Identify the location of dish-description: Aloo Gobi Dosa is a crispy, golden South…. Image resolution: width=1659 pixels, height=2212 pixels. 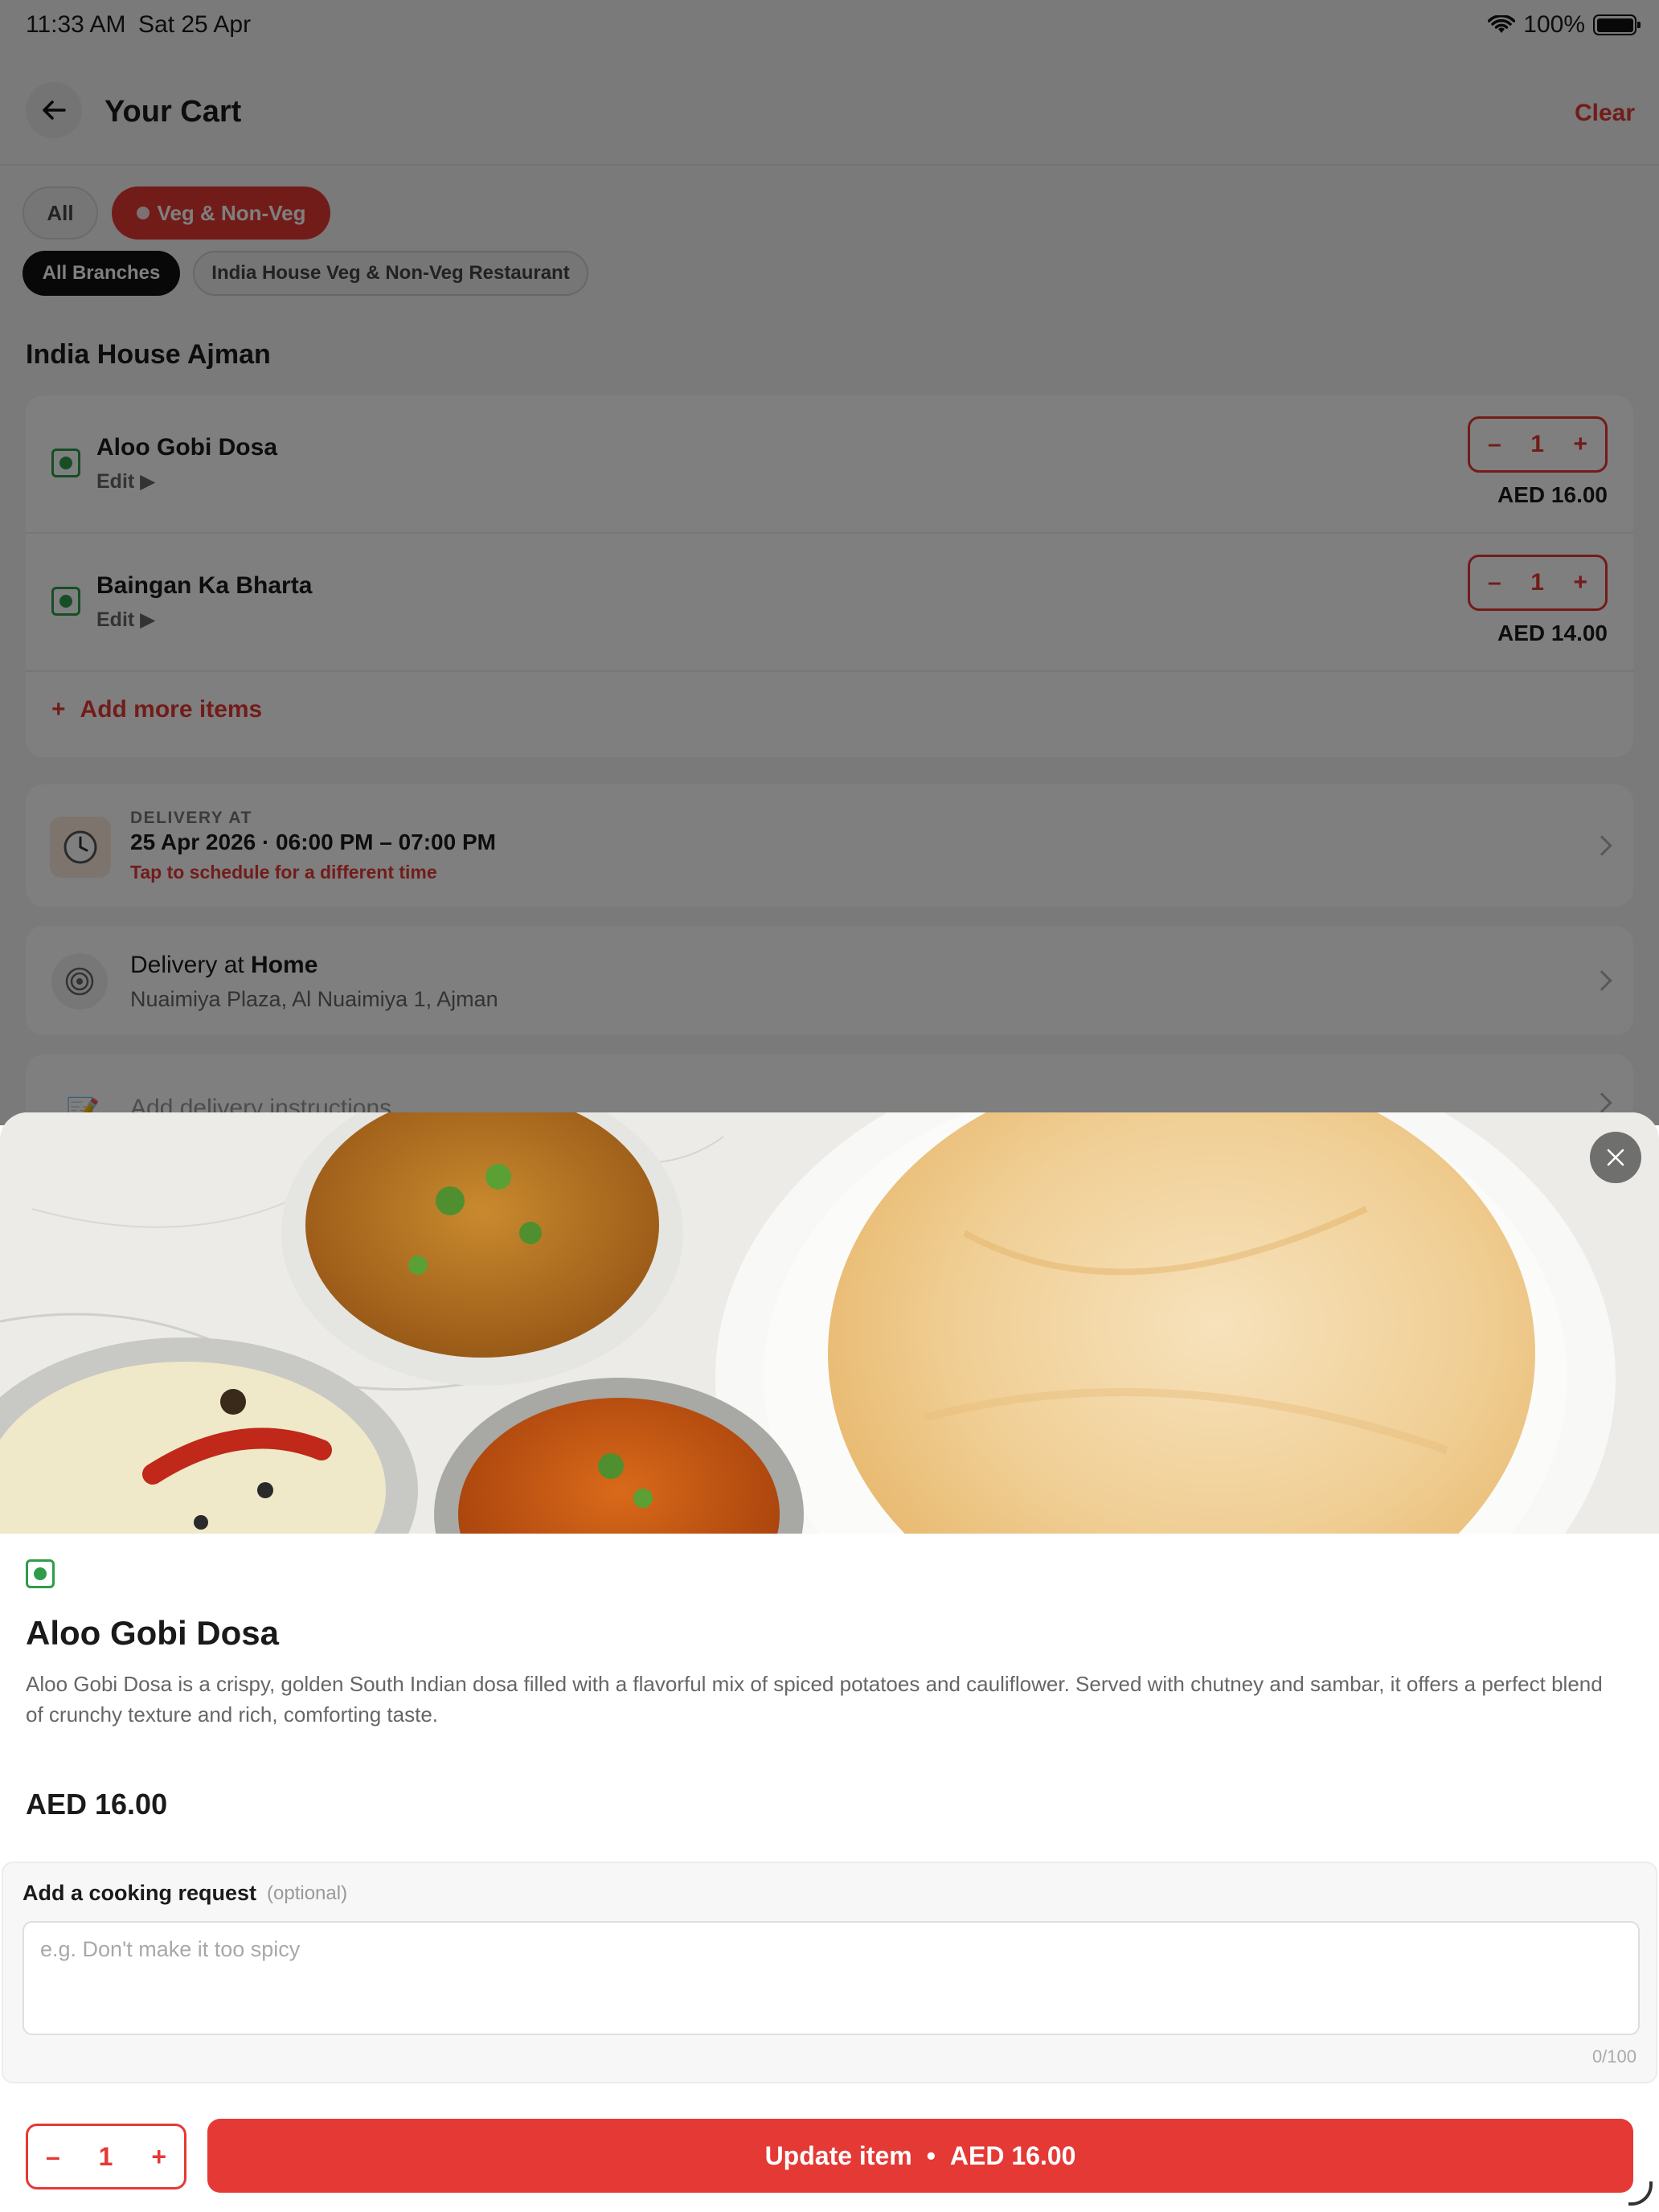
(814, 1700).